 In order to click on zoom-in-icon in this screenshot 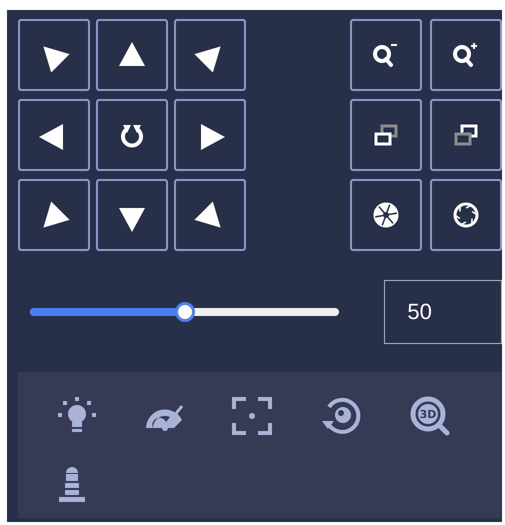, I will do `click(466, 55)`.